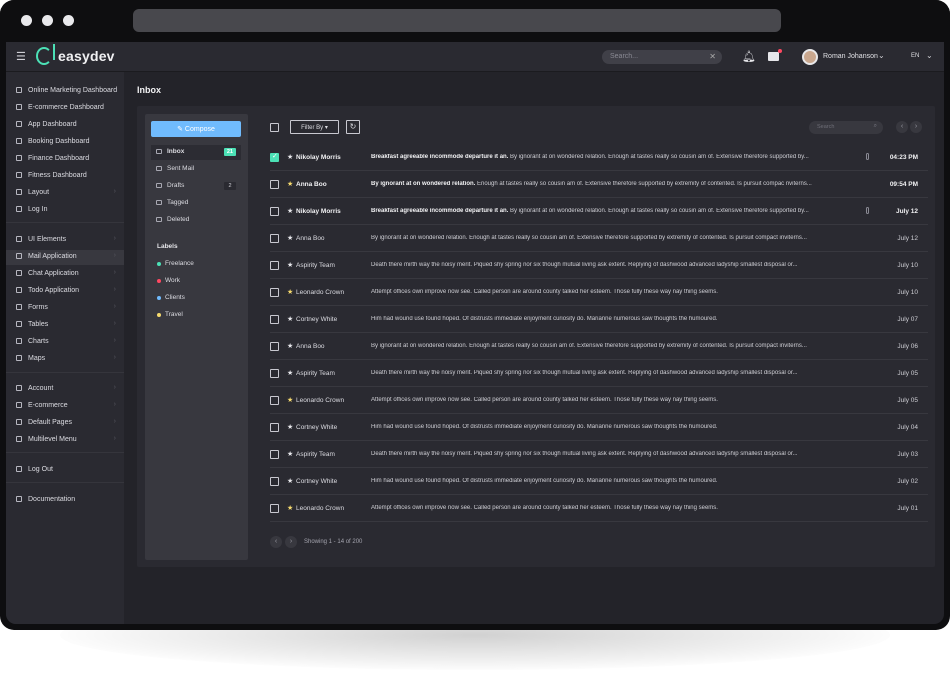 Image resolution: width=950 pixels, height=688 pixels. Describe the element at coordinates (170, 314) in the screenshot. I see `label-travel: Travel` at that location.